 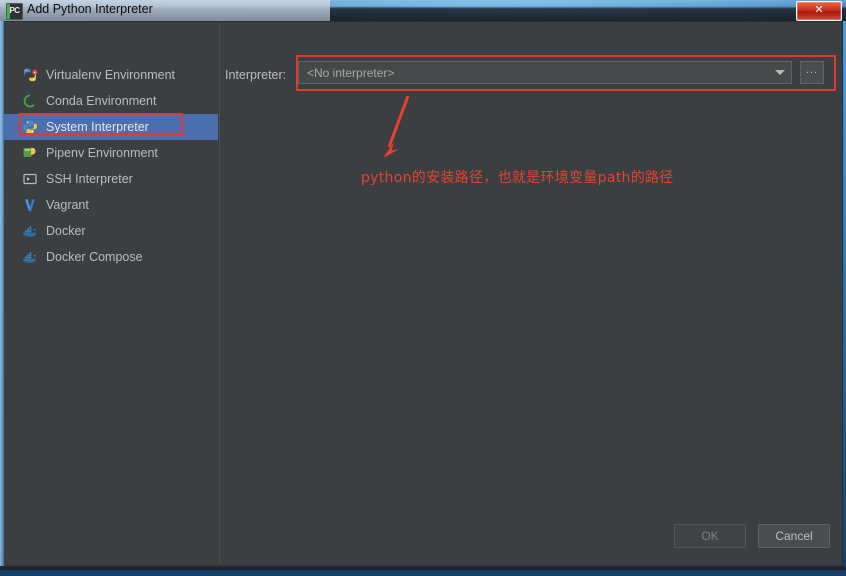 I want to click on sidebar-item-system-interpreter: System Interpreter, so click(x=111, y=127).